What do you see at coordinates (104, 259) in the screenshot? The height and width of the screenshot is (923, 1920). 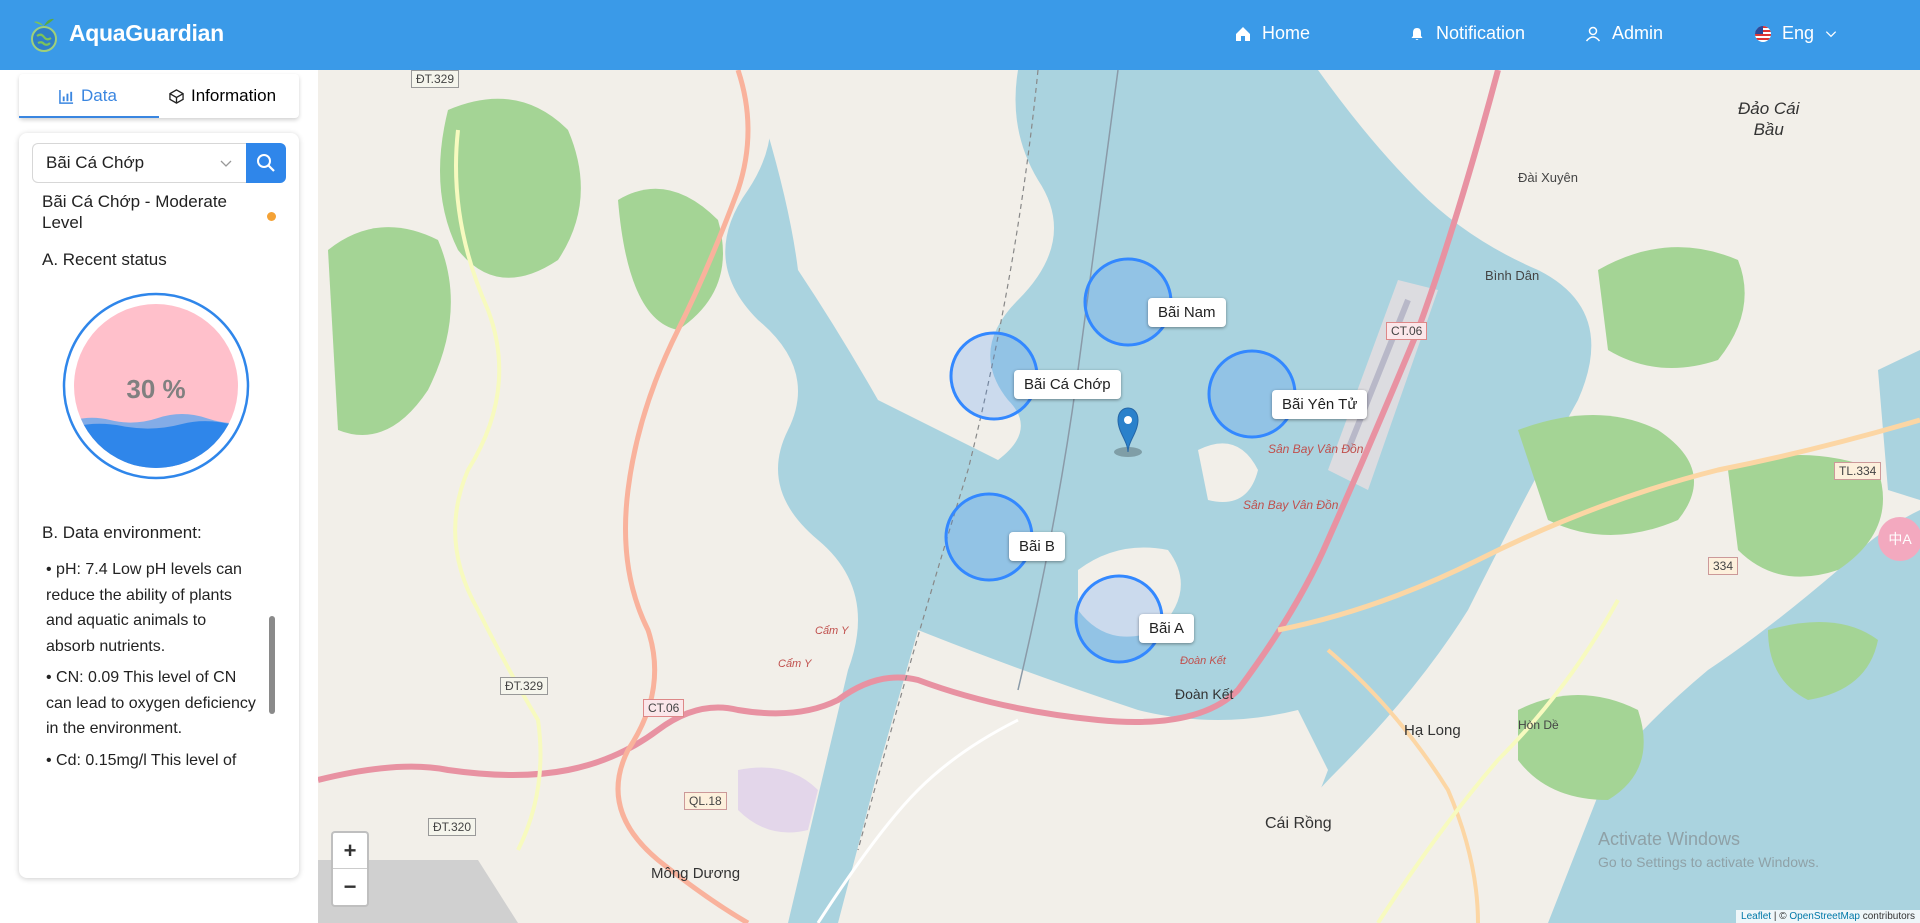 I see `recent-status-heading: A. Recent status` at bounding box center [104, 259].